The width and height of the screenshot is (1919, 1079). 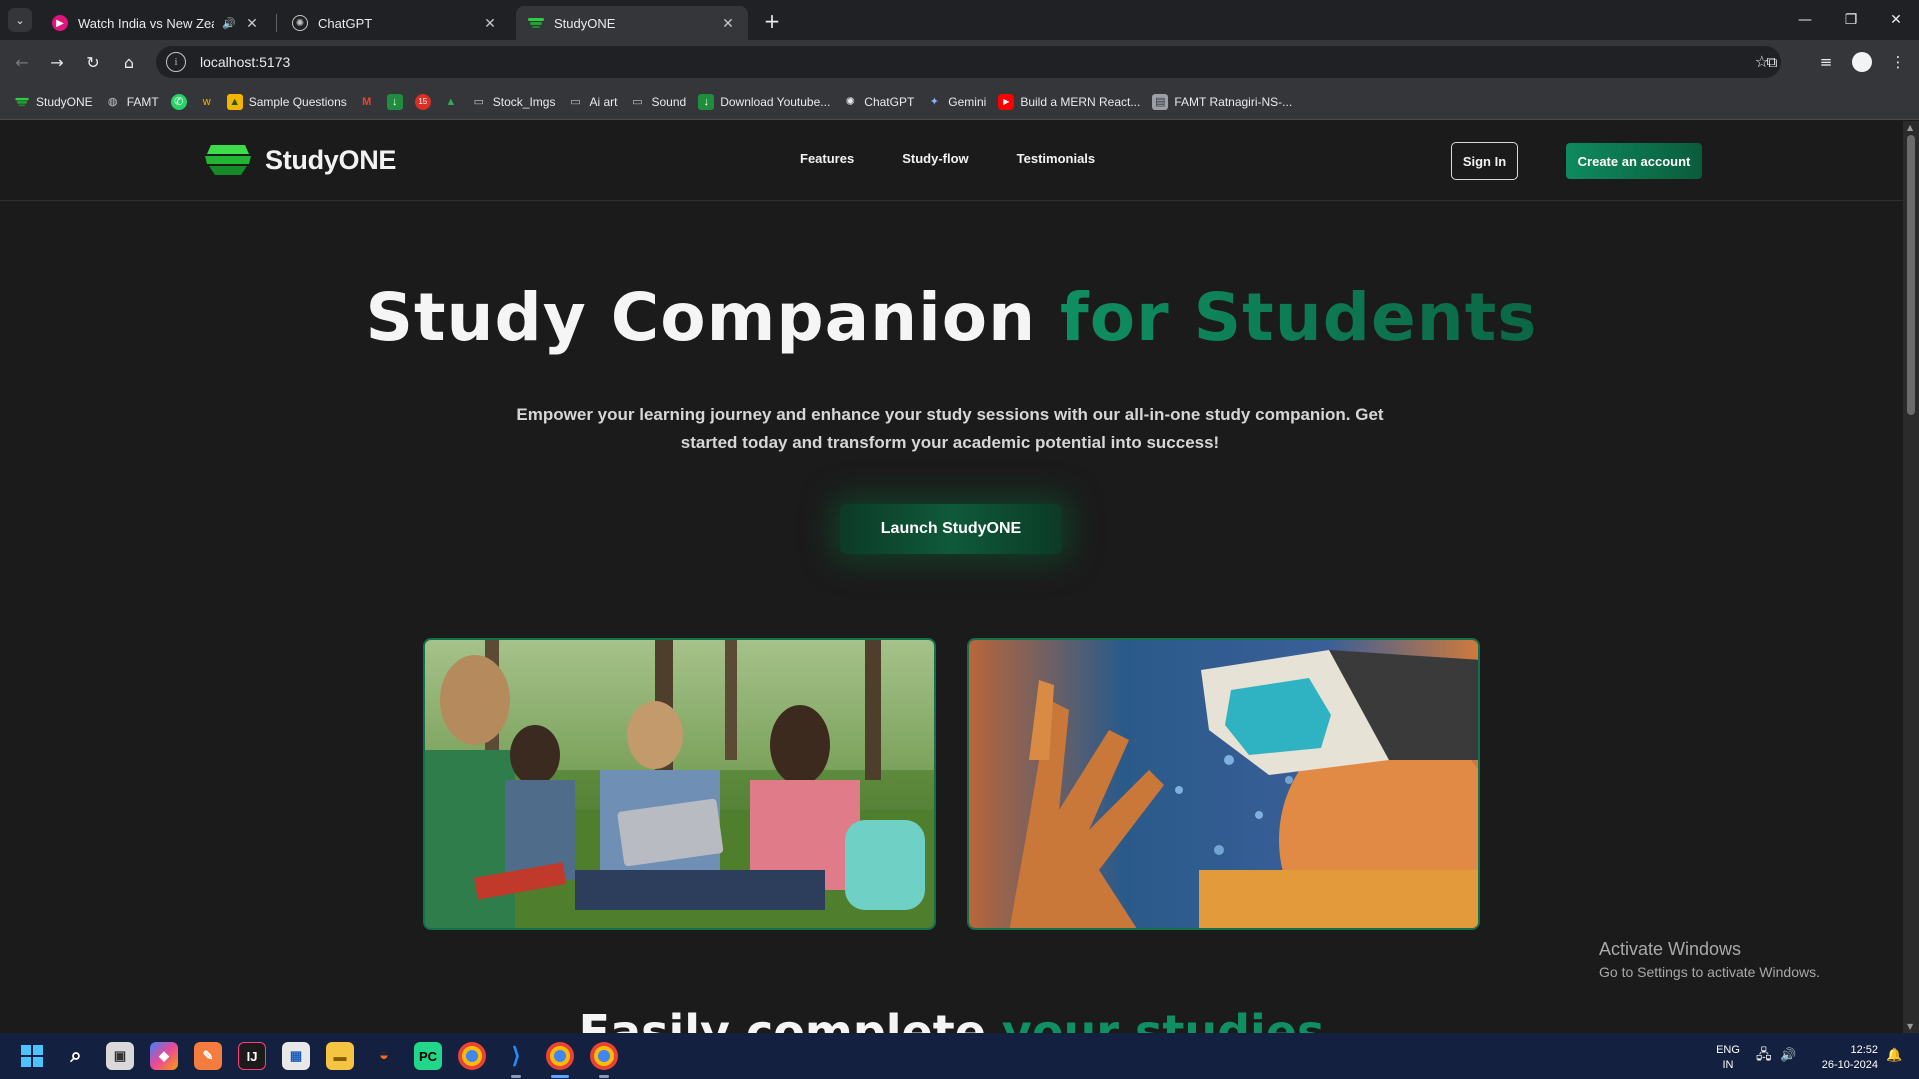 I want to click on microsoft-store-icon: ▦, so click(x=296, y=1056).